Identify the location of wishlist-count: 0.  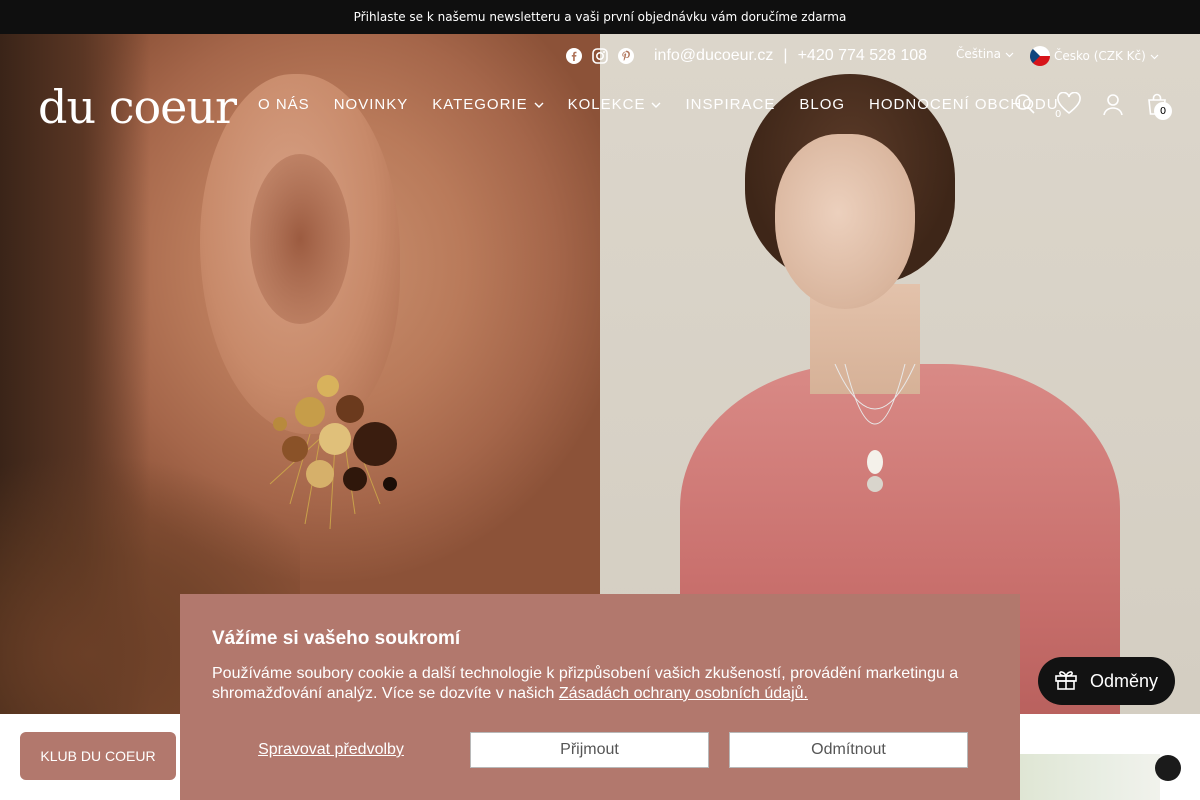
(1058, 114).